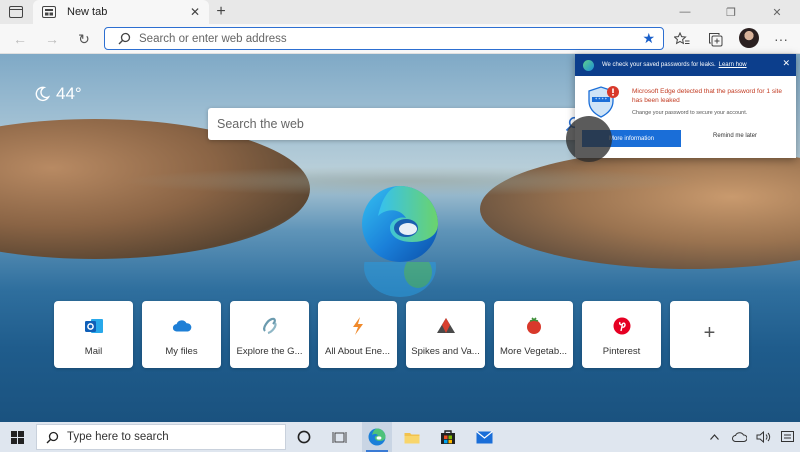 The width and height of the screenshot is (800, 452). What do you see at coordinates (685, 12) in the screenshot?
I see `minimize-button: —` at bounding box center [685, 12].